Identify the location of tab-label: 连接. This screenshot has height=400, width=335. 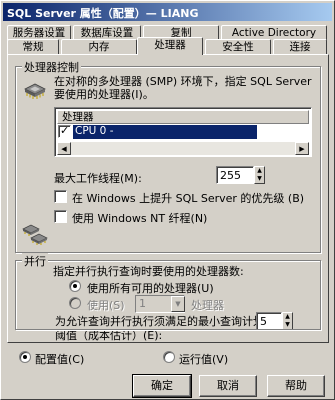
(300, 47).